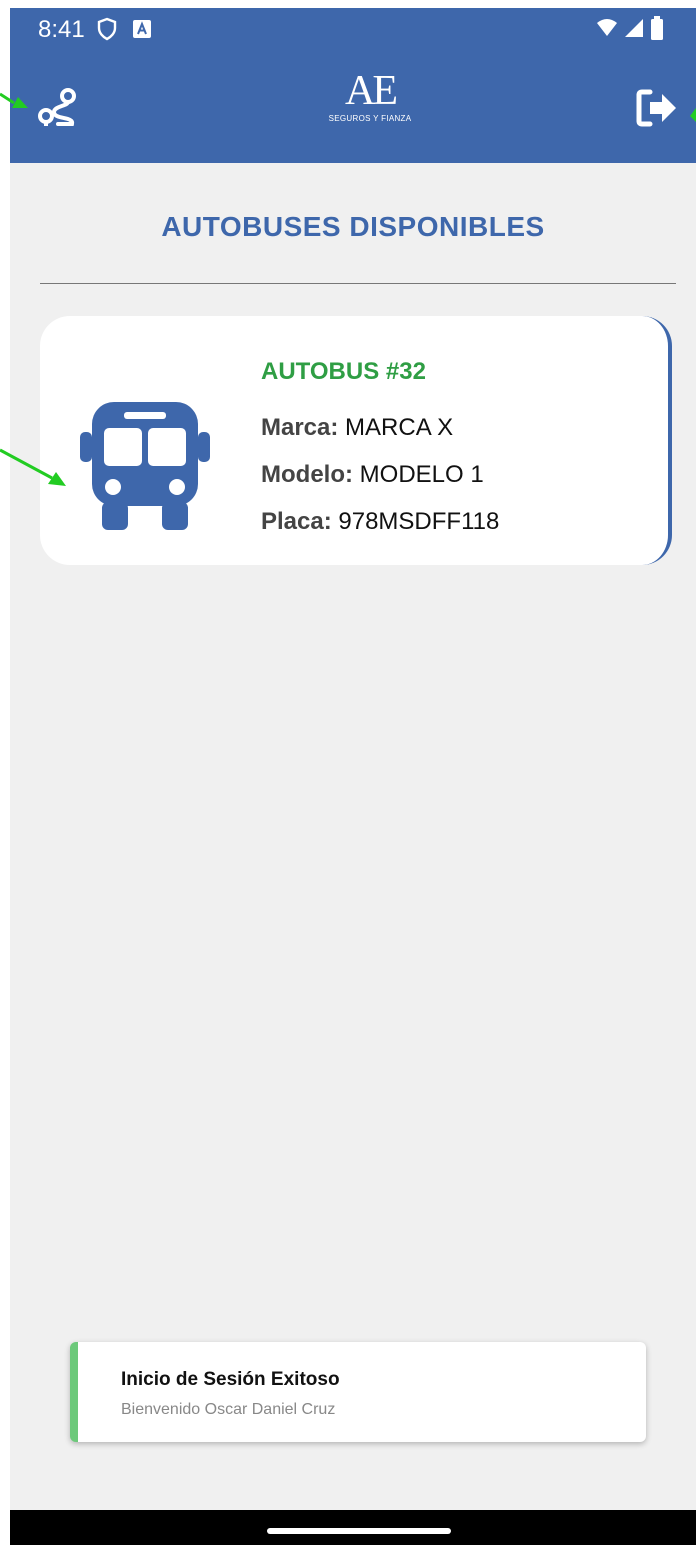  Describe the element at coordinates (145, 466) in the screenshot. I see `bus-icon` at that location.